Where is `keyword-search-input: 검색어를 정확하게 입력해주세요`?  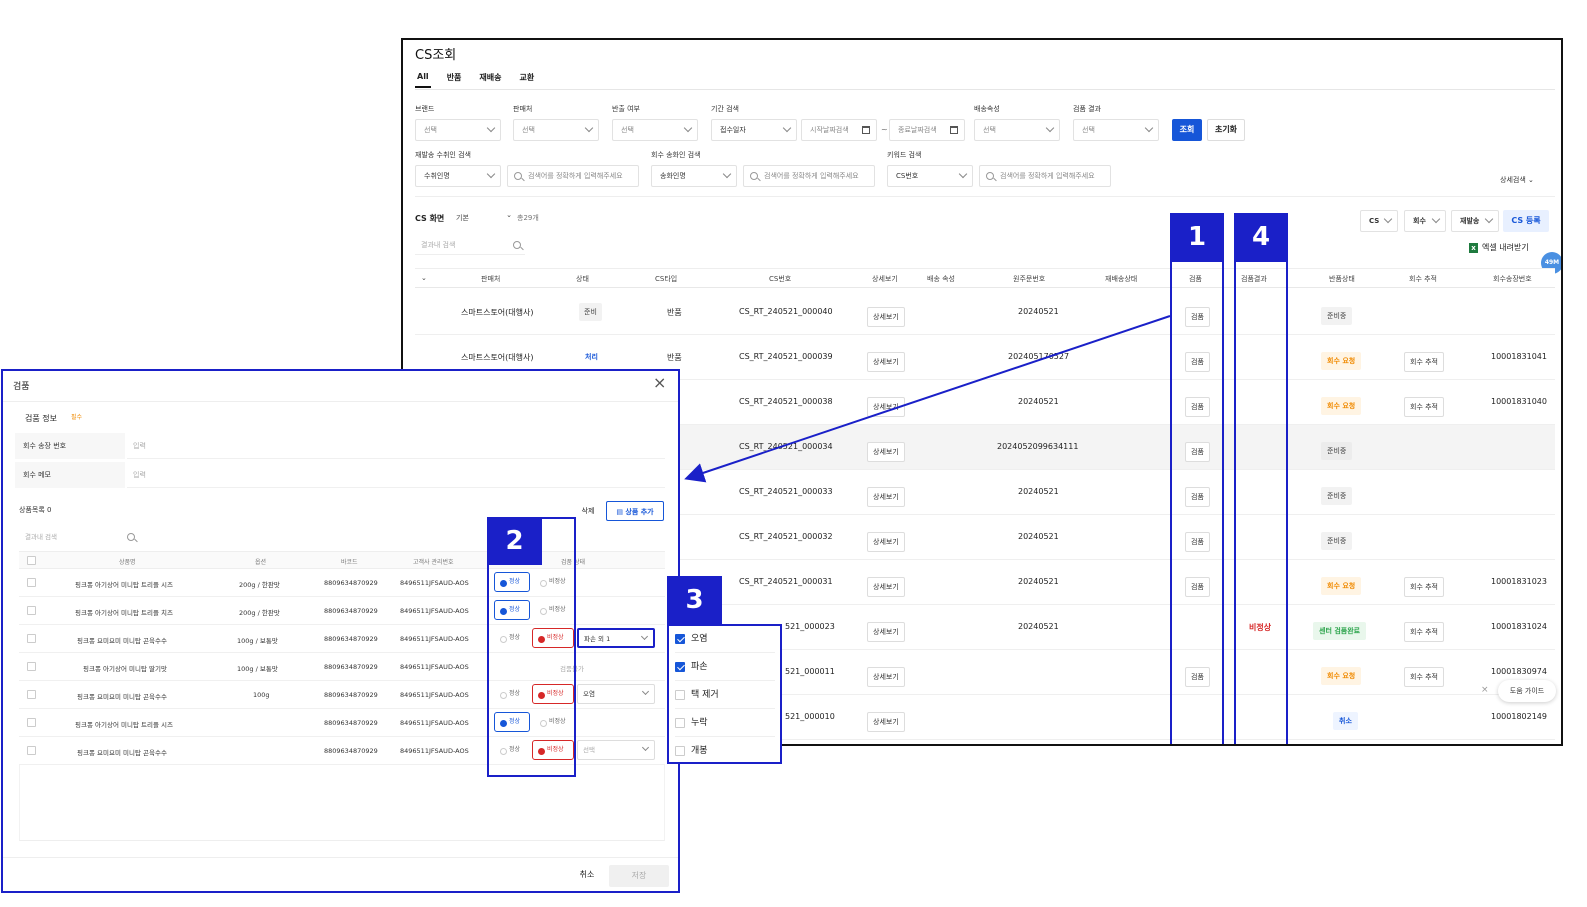
keyword-search-input: 검색어를 정확하게 입력해주세요 is located at coordinates (1045, 176).